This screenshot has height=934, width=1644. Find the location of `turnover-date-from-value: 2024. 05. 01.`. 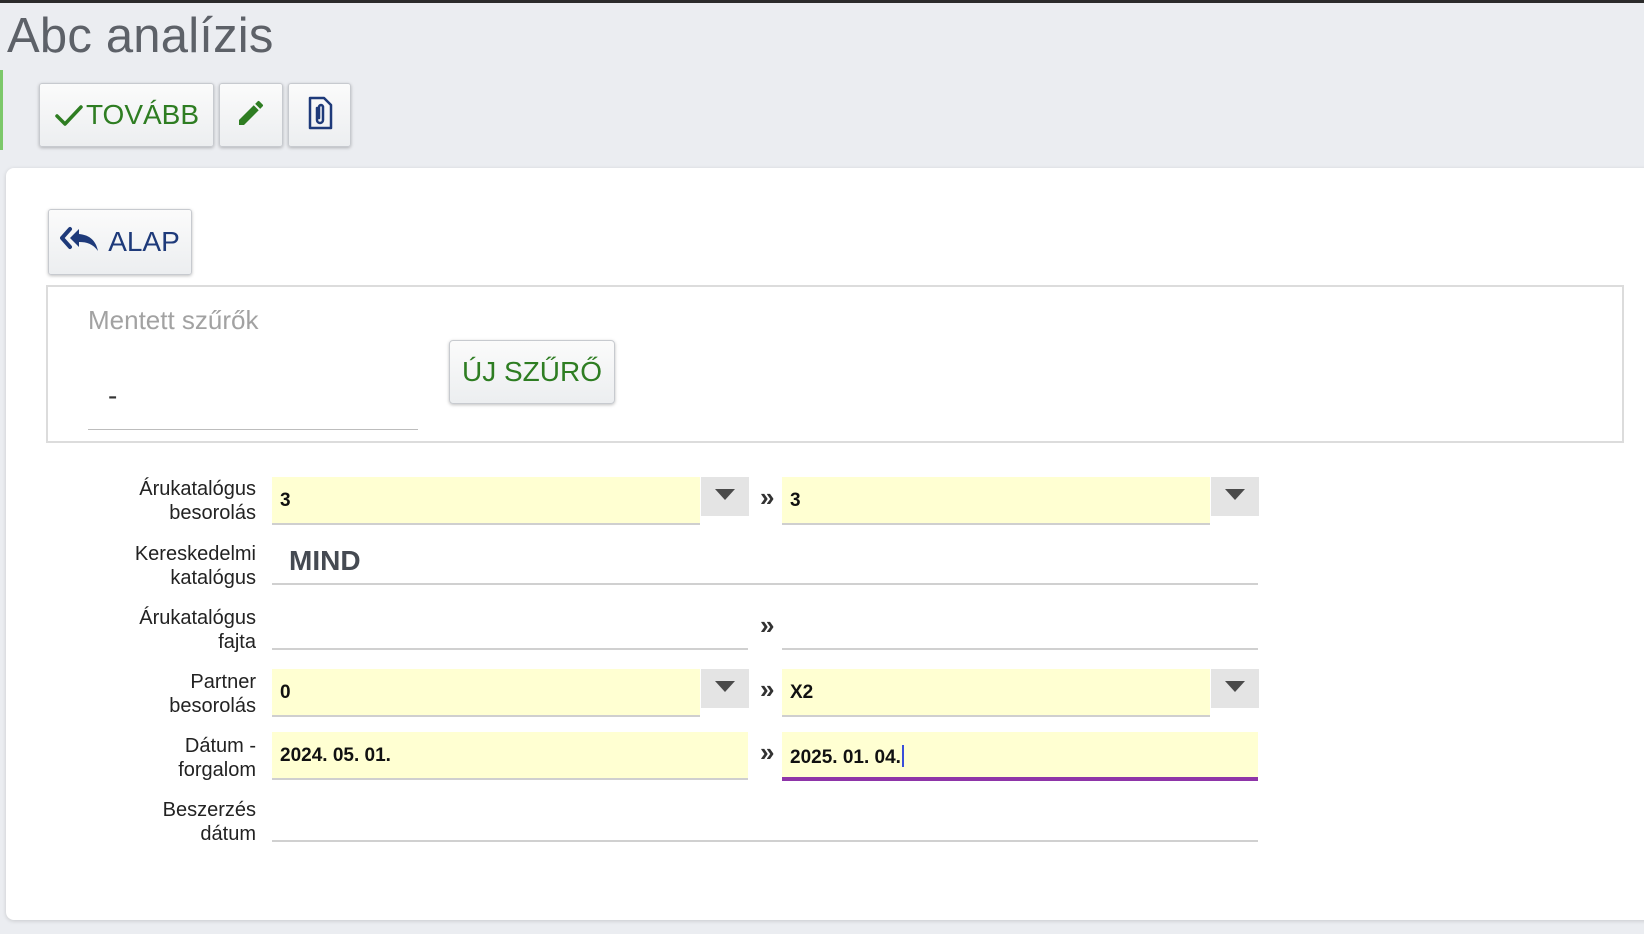

turnover-date-from-value: 2024. 05. 01. is located at coordinates (335, 755).